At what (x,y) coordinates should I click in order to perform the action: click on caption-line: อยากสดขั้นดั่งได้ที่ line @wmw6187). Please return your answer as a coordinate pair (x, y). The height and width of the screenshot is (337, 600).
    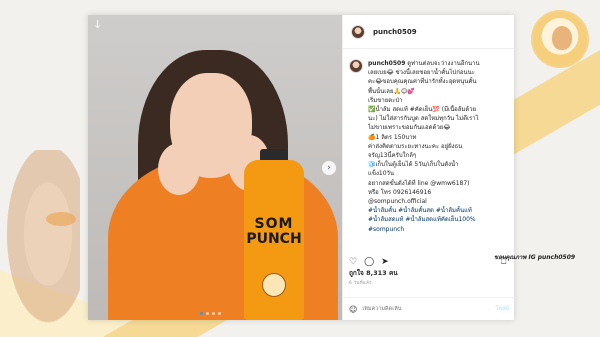
    Looking at the image, I should click on (419, 183).